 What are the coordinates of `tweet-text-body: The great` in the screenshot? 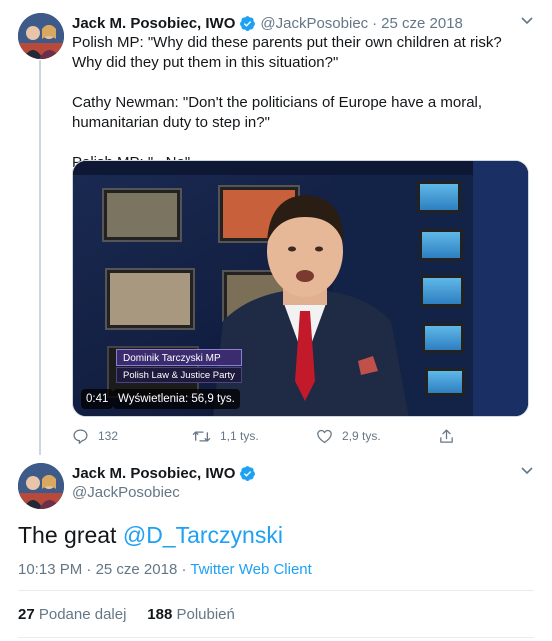 It's located at (70, 535).